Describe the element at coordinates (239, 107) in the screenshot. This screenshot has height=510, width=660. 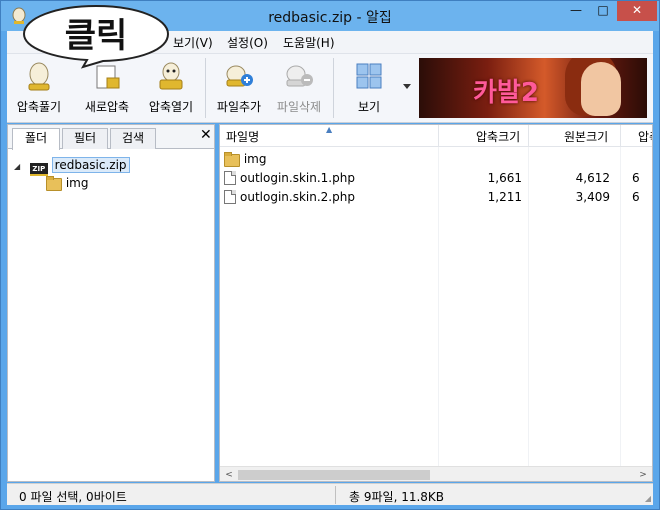
I see `add-file-label: 파일추가` at that location.